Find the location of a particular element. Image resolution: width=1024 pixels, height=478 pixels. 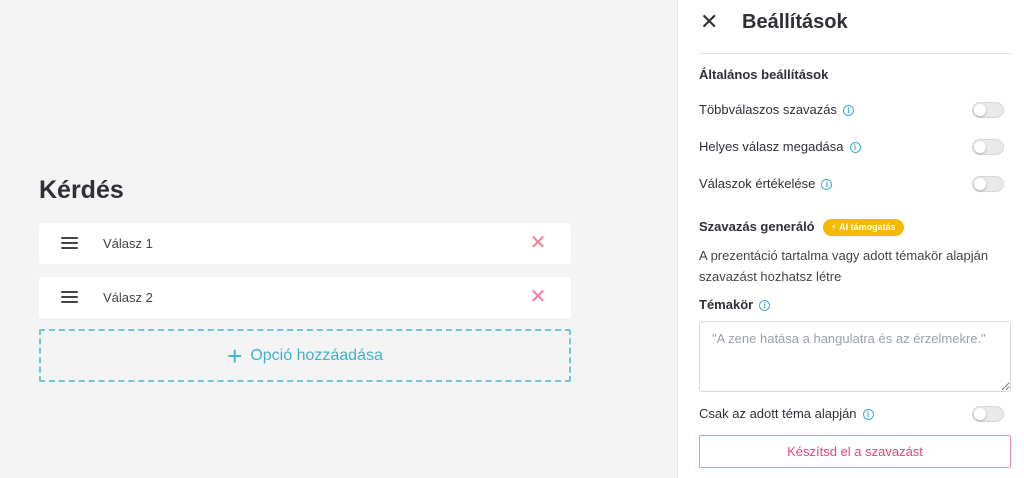

topic-textarea is located at coordinates (855, 356).